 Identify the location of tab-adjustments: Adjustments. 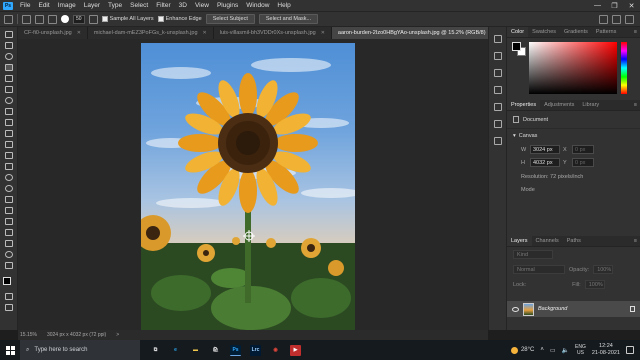
(559, 105).